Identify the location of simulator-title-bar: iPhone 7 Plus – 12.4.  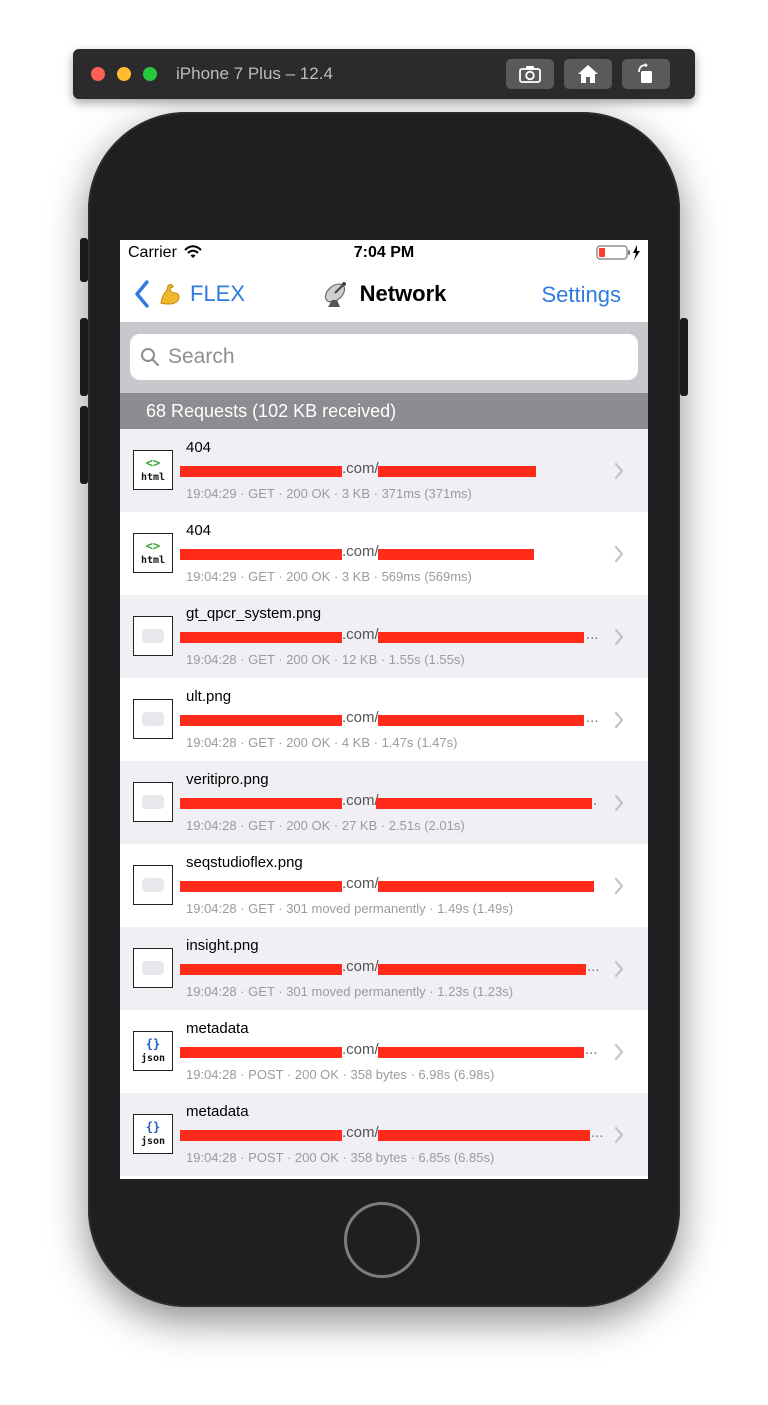
(384, 74).